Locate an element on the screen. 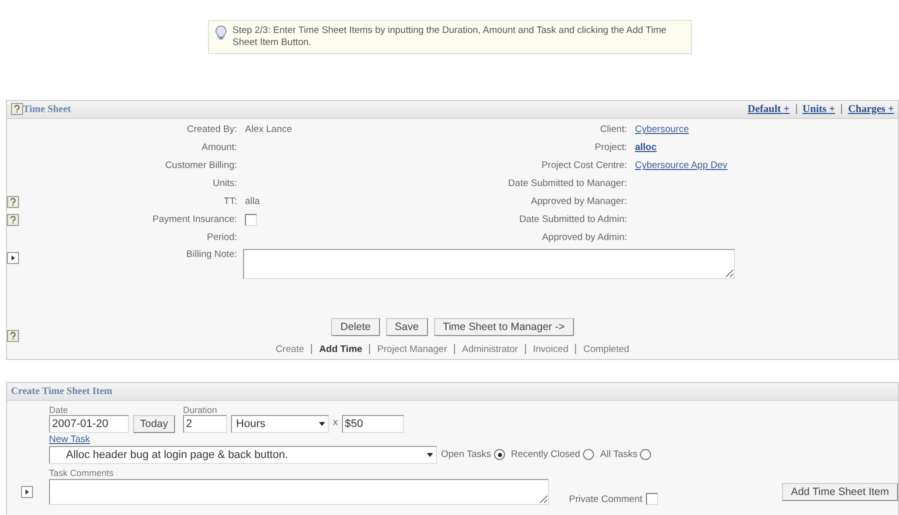 The image size is (899, 515). new-task-link: New Task is located at coordinates (69, 439).